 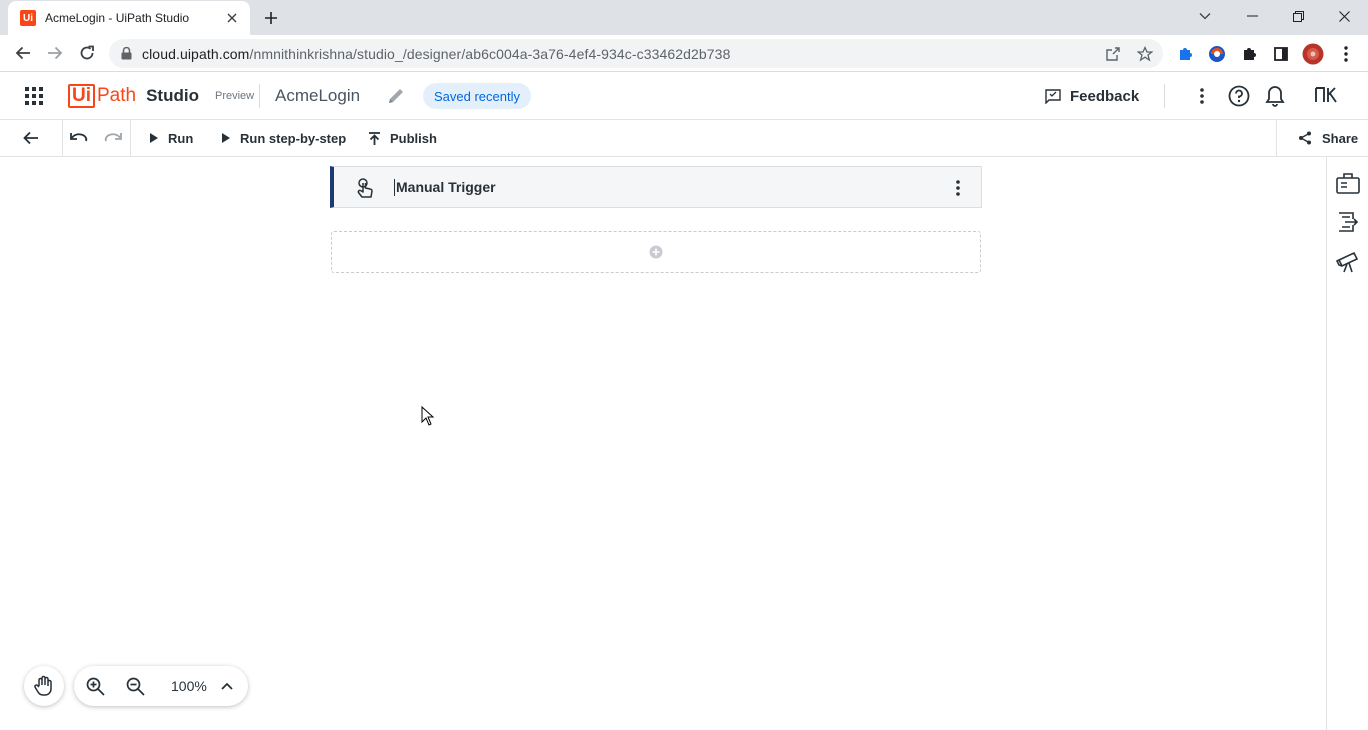 I want to click on reload-icon, so click(x=87, y=53).